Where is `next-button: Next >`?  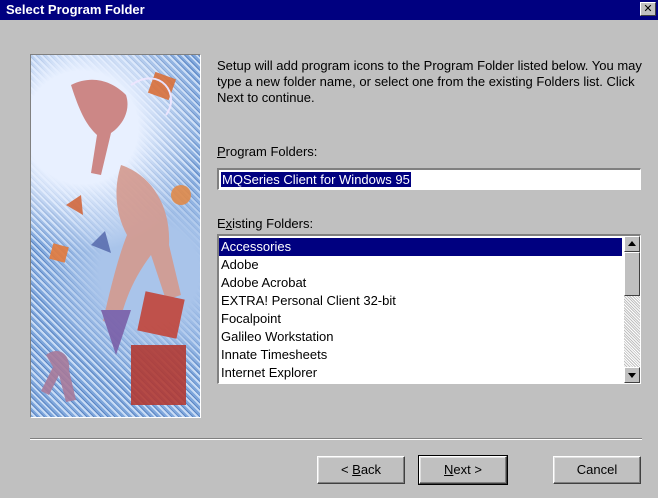 next-button: Next > is located at coordinates (463, 470).